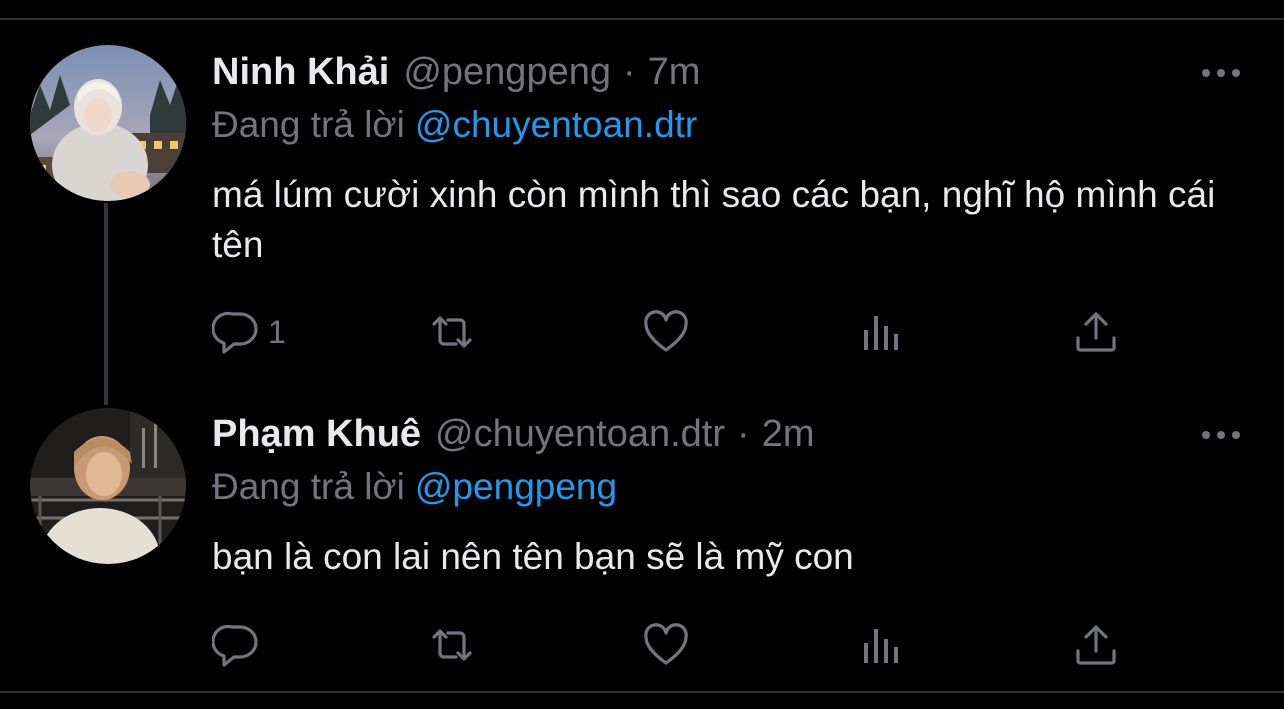 This screenshot has width=1284, height=709. I want to click on tweet-text: bạn là con lai nên tên bạn sẽ là mỹ con, so click(533, 556).